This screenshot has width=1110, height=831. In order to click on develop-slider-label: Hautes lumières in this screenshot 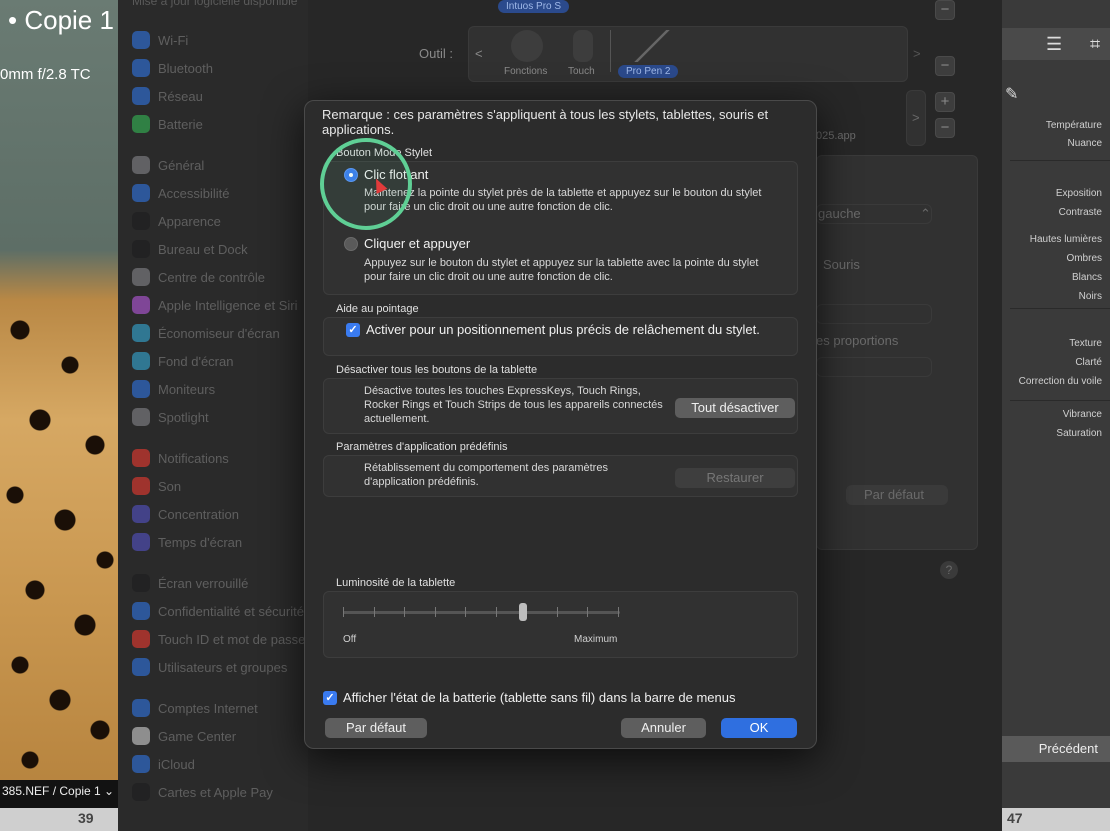, I will do `click(1066, 239)`.